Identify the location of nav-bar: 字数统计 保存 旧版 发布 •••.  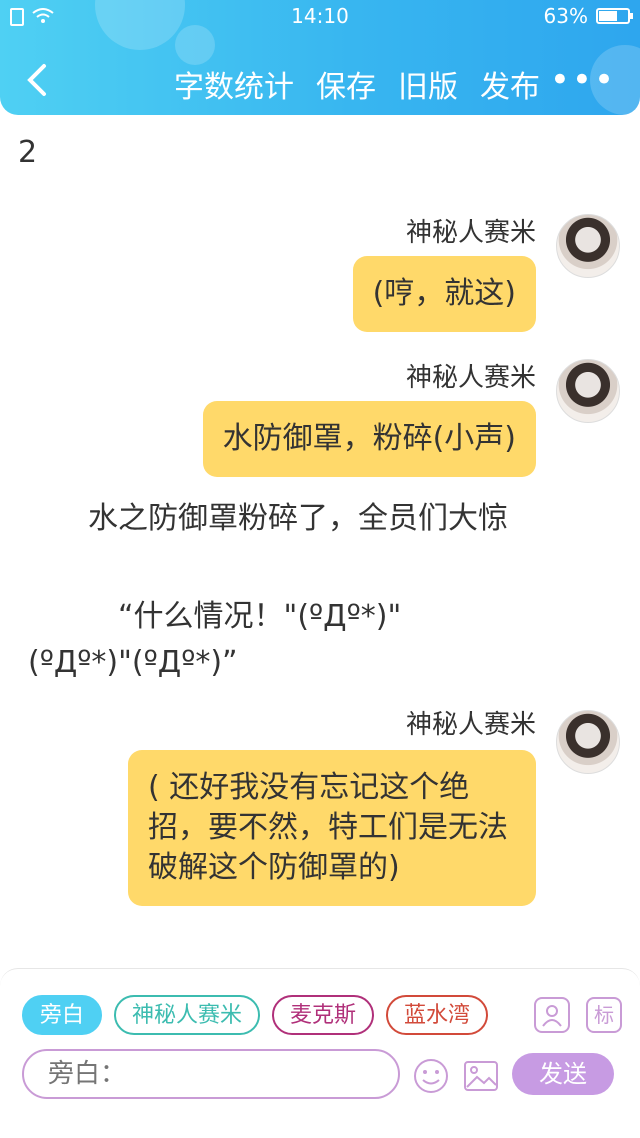
(320, 78).